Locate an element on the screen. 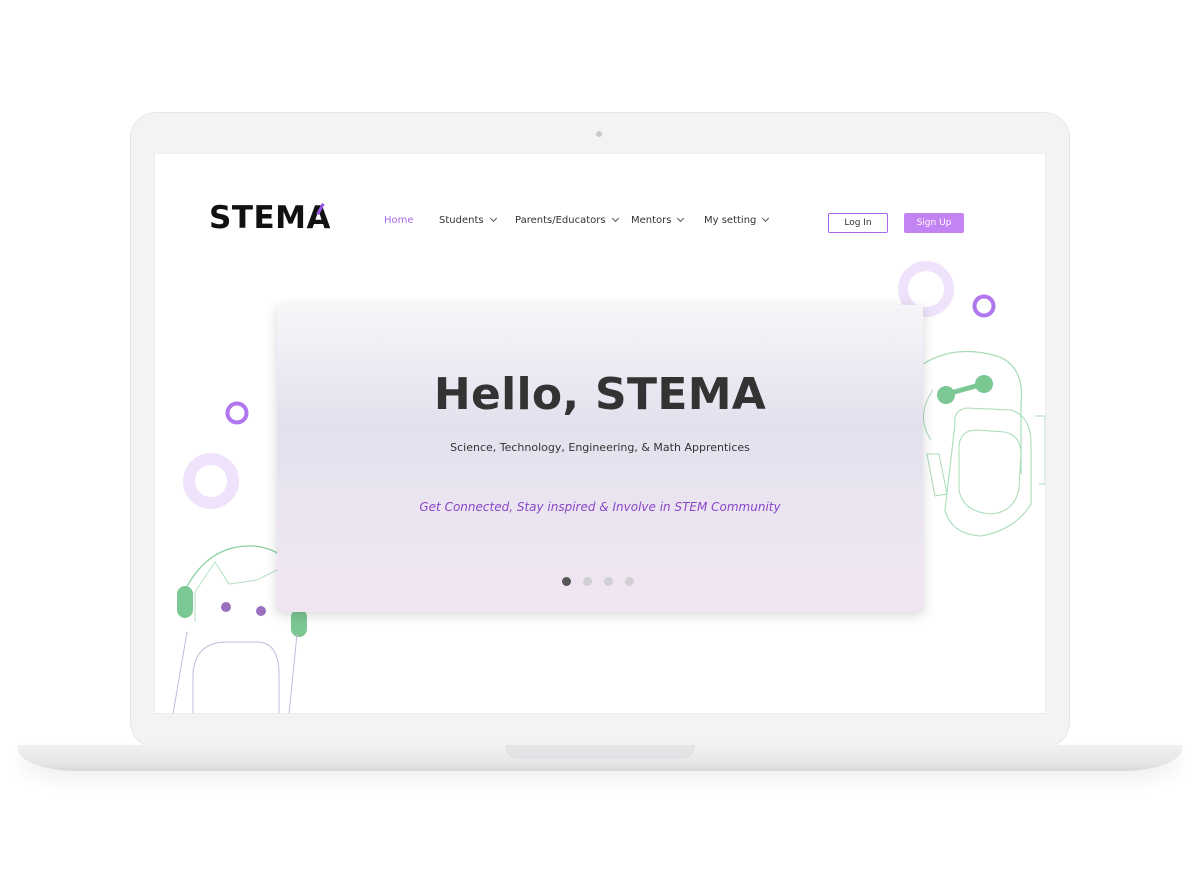 Image resolution: width=1200 pixels, height=870 pixels. nav-item-parents-educators: Parents/Educators is located at coordinates (567, 221).